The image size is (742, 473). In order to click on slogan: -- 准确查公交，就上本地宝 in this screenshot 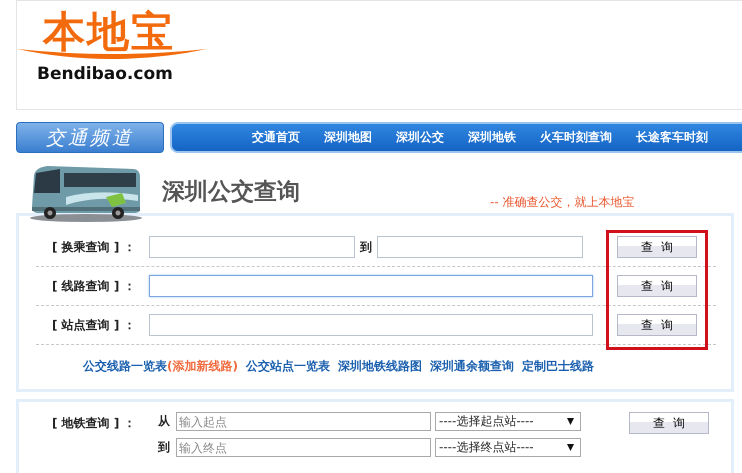, I will do `click(562, 202)`.